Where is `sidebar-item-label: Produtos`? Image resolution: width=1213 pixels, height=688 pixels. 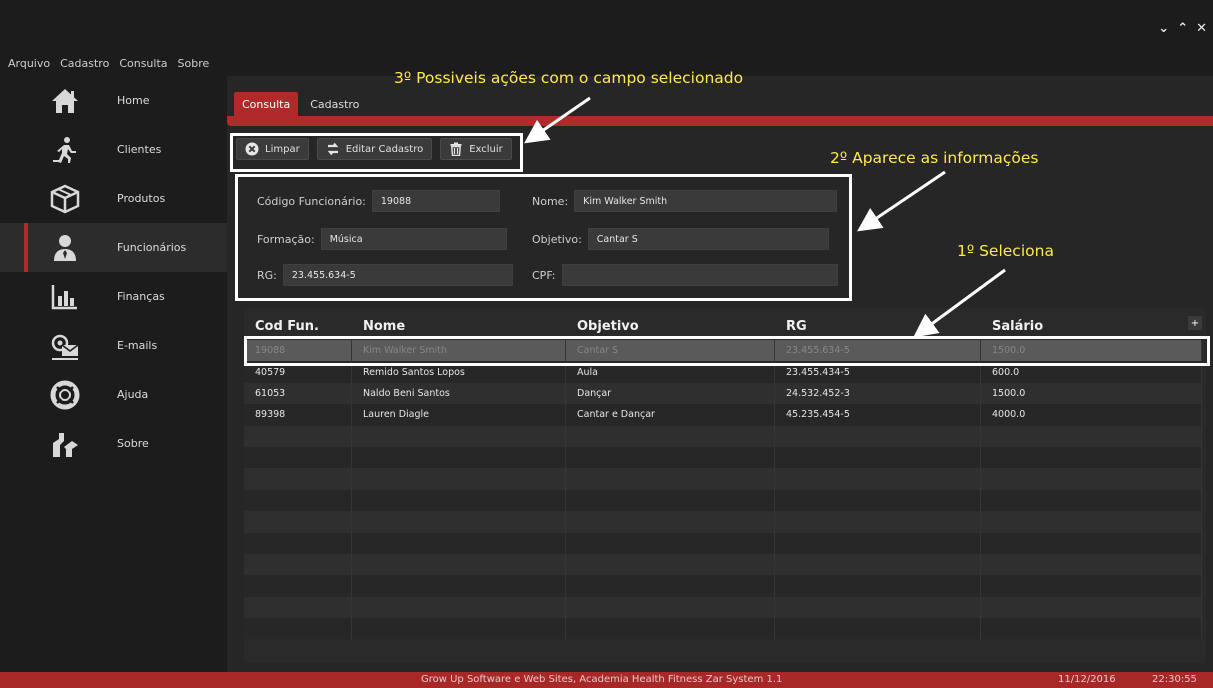
sidebar-item-label: Produtos is located at coordinates (141, 198).